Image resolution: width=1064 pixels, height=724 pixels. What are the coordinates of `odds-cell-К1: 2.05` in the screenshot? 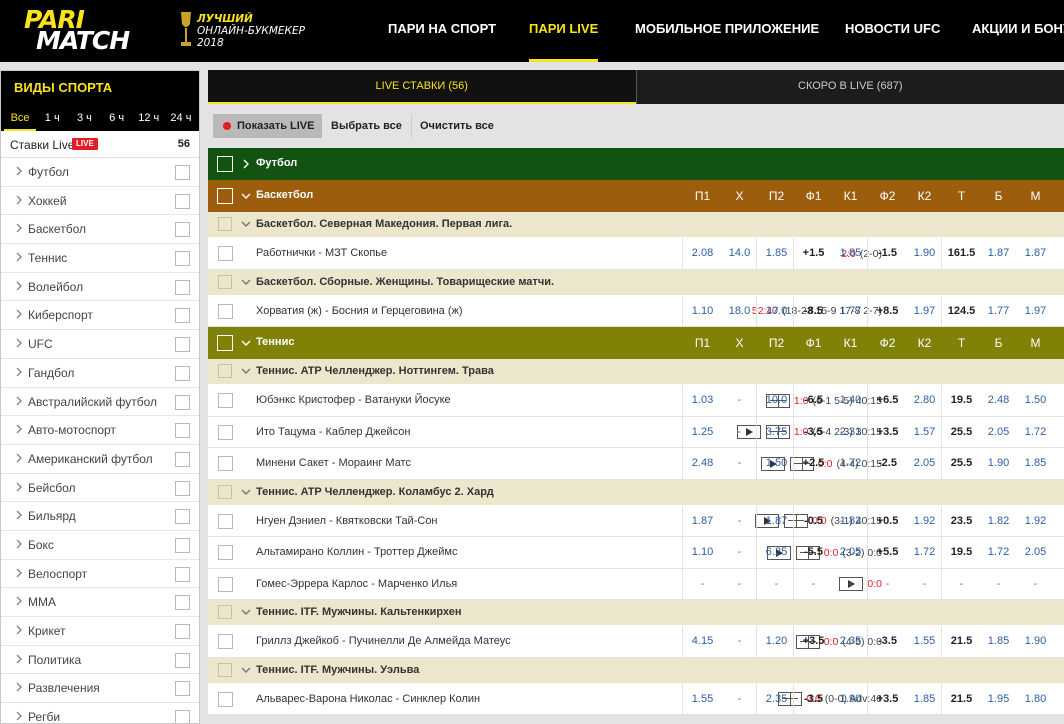 It's located at (850, 552).